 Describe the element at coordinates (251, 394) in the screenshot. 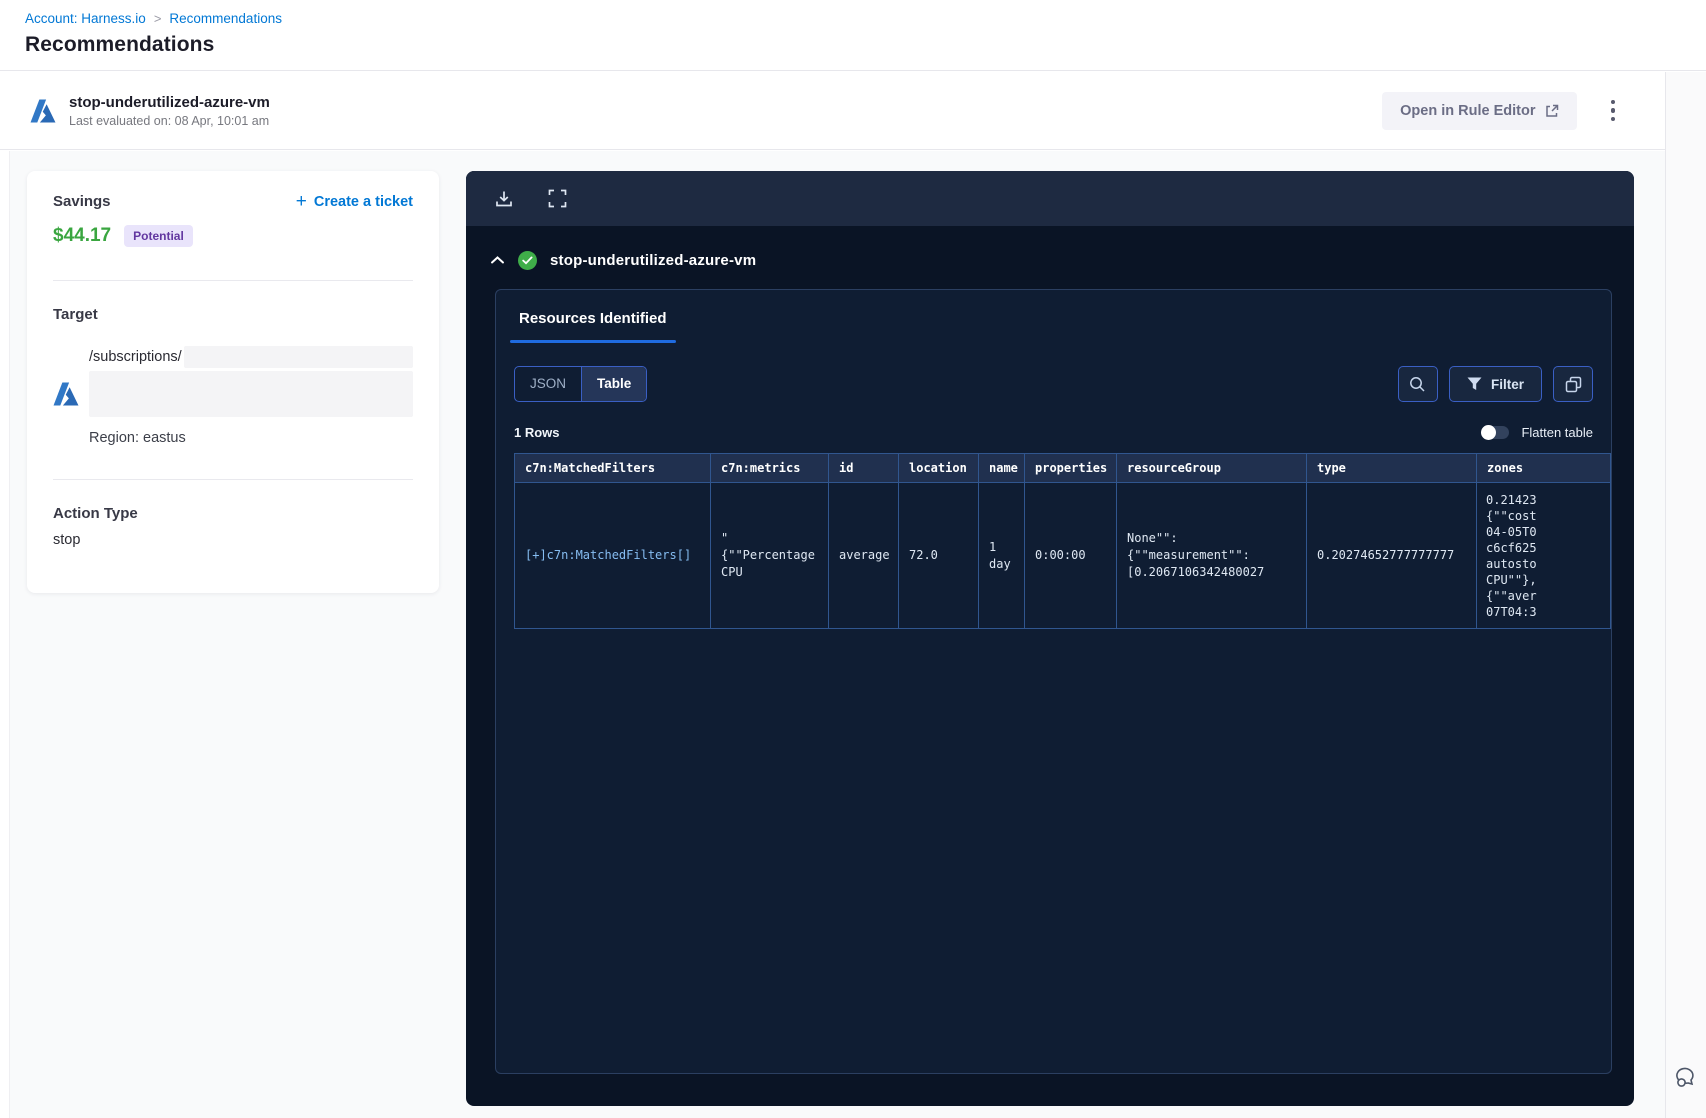

I see `redacted-target-detail` at that location.